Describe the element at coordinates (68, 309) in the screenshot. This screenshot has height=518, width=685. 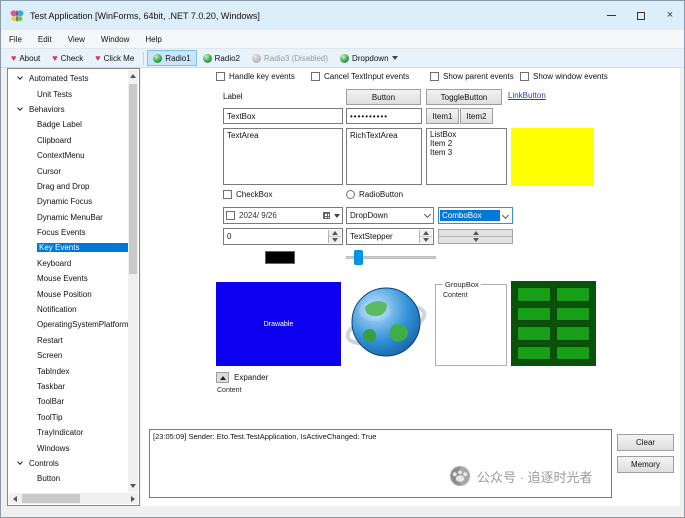
I see `sidebar-item-notification: Notification` at that location.